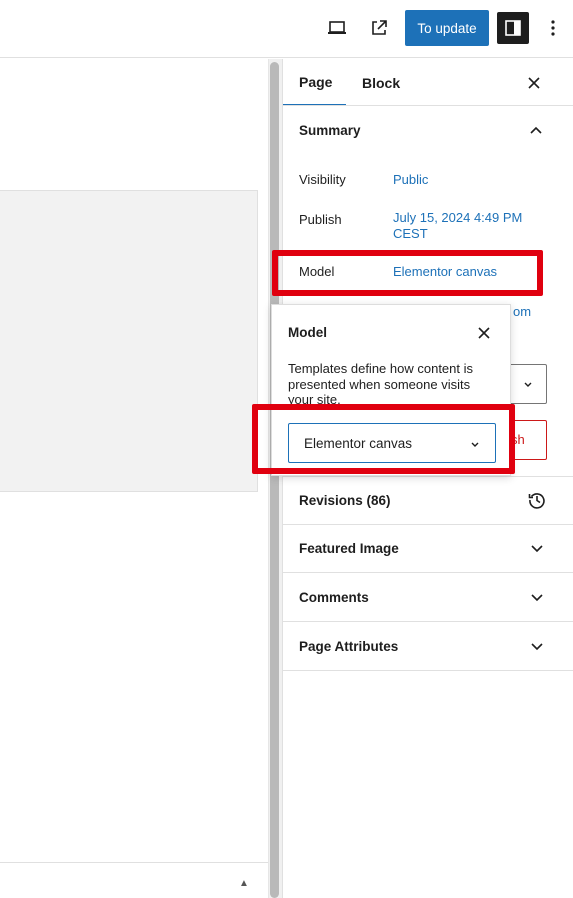 This screenshot has width=573, height=898. What do you see at coordinates (534, 83) in the screenshot?
I see `close-sidebar-icon` at bounding box center [534, 83].